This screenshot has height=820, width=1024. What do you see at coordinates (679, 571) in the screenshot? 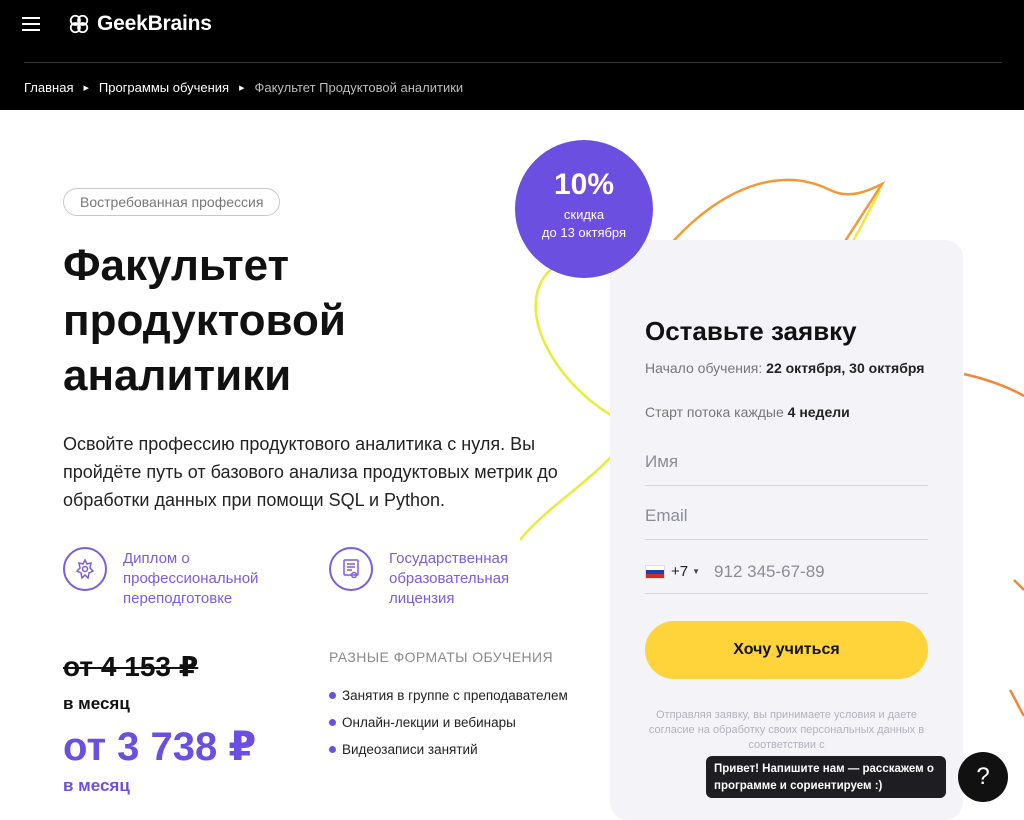
I see `phone-country-code: +7` at bounding box center [679, 571].